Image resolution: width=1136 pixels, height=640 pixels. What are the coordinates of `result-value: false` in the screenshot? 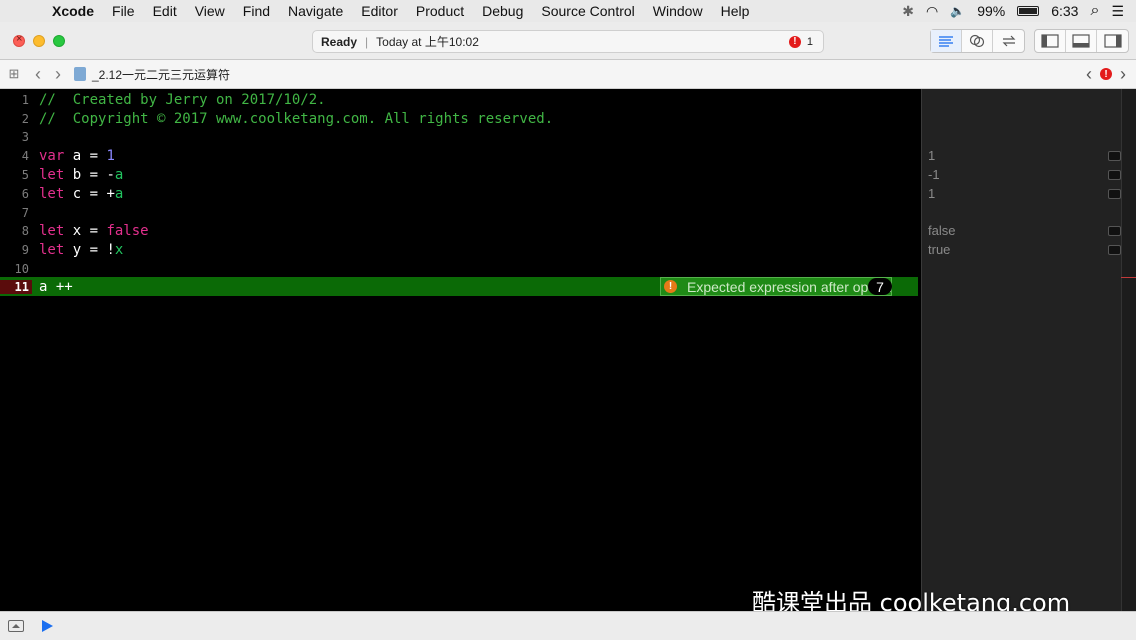 It's located at (1021, 230).